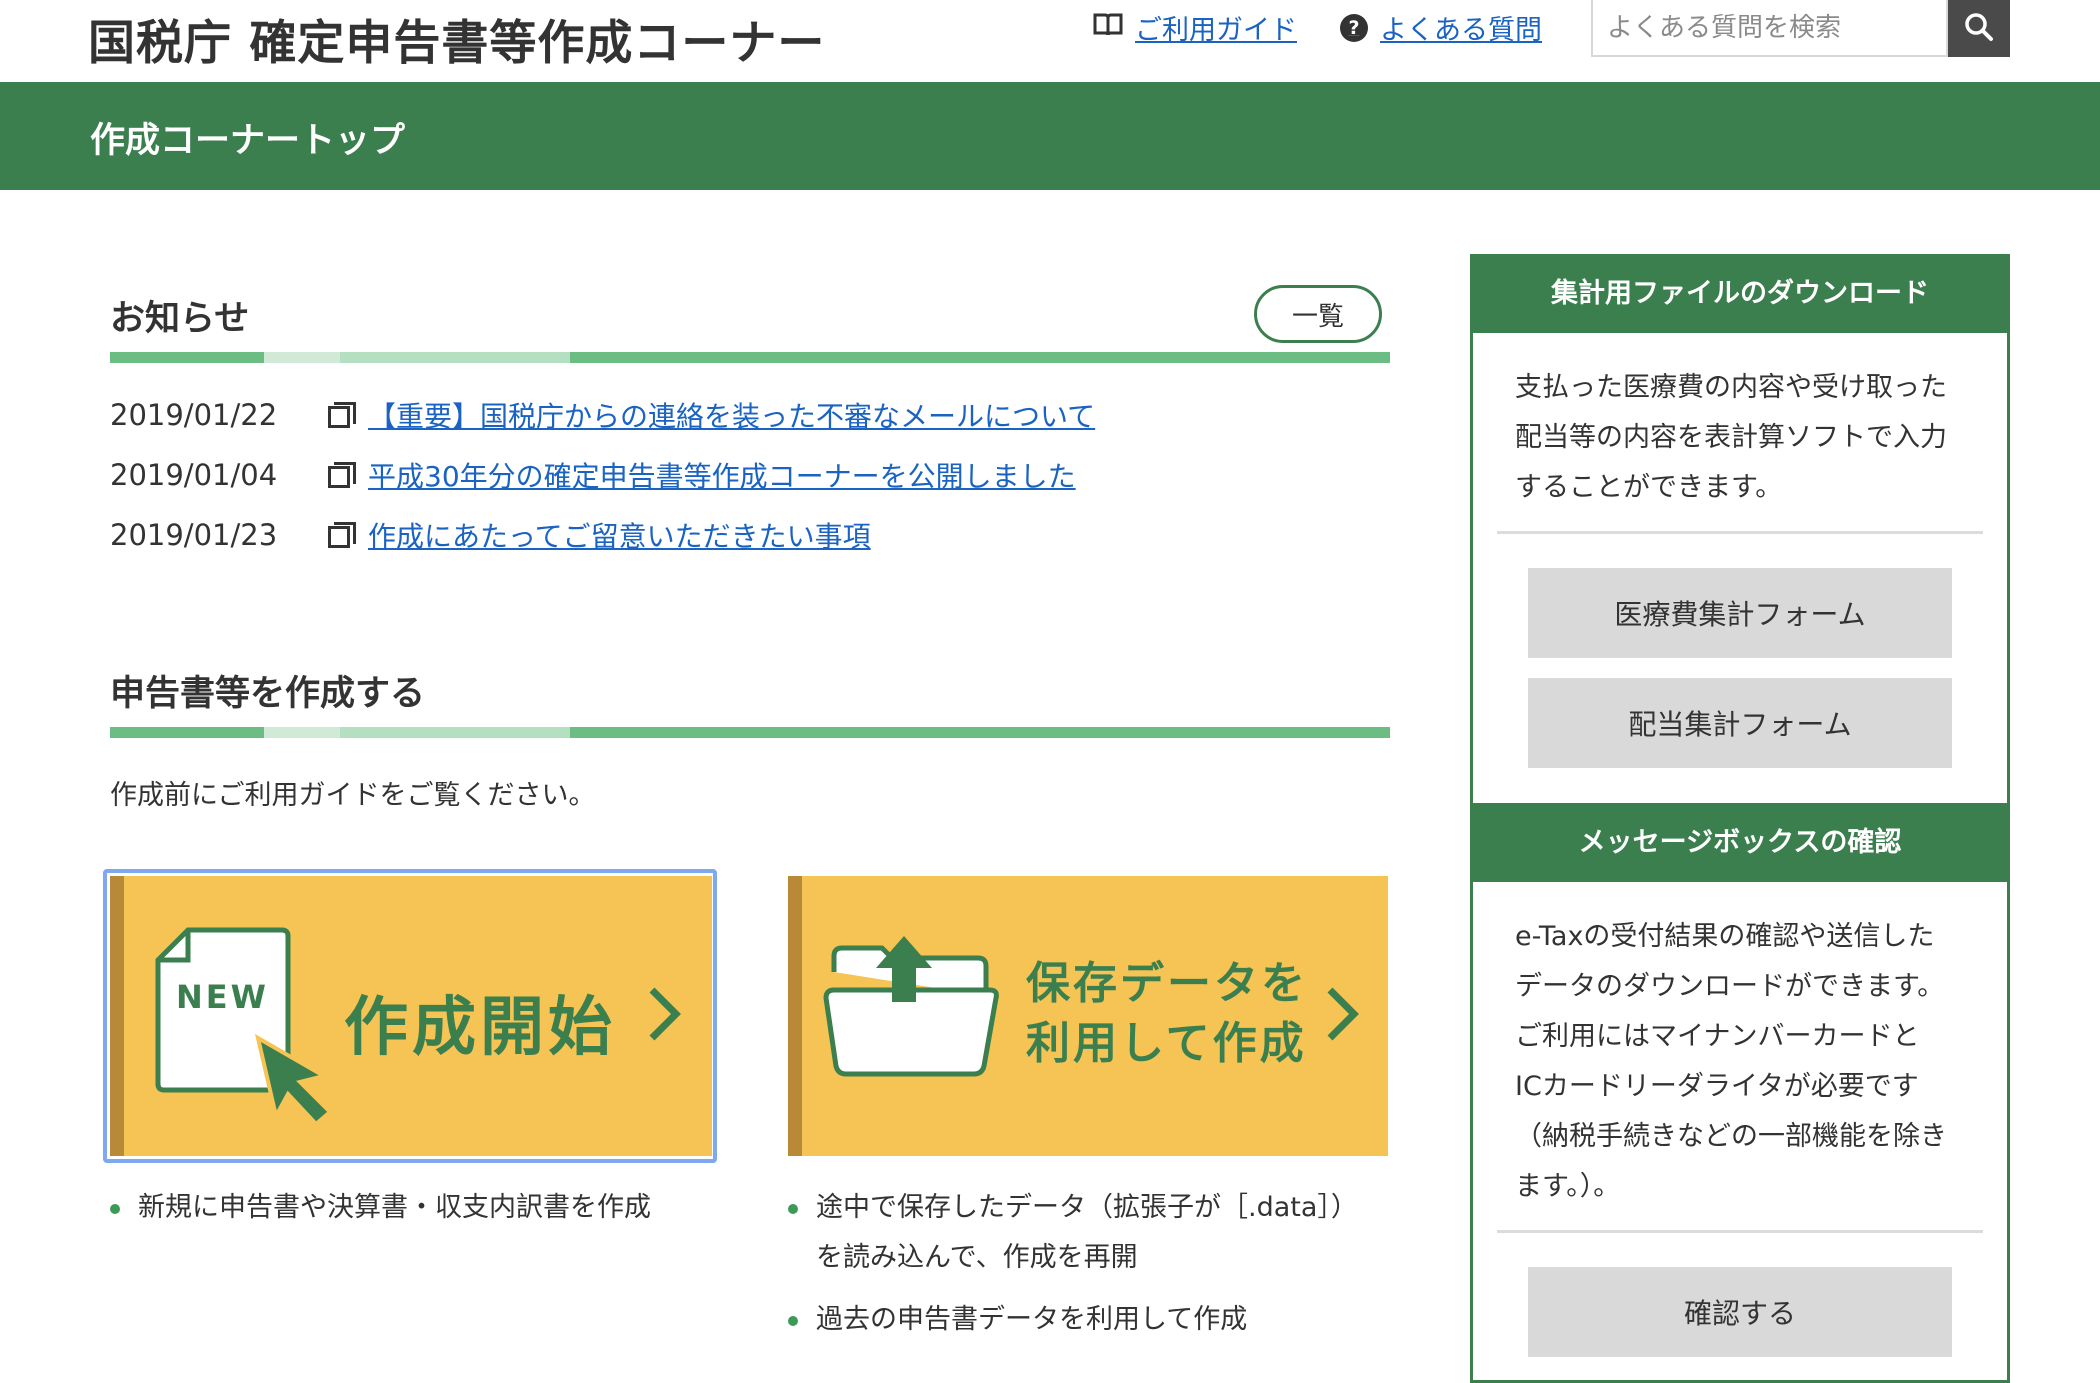  Describe the element at coordinates (248, 141) in the screenshot. I see `page-title: 作成コーナートップ` at that location.